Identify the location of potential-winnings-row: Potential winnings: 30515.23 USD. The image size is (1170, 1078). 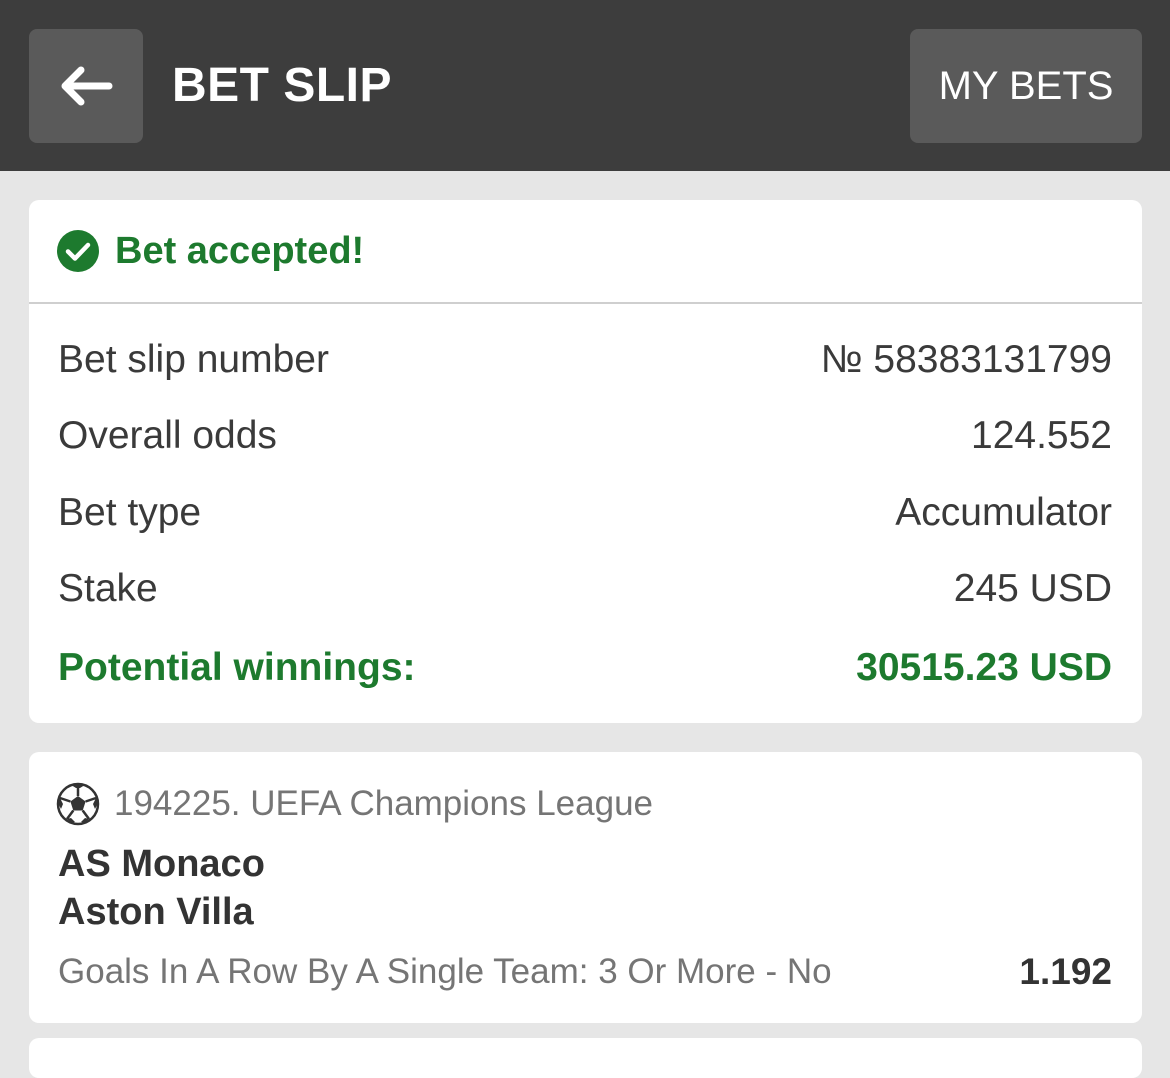
(585, 668).